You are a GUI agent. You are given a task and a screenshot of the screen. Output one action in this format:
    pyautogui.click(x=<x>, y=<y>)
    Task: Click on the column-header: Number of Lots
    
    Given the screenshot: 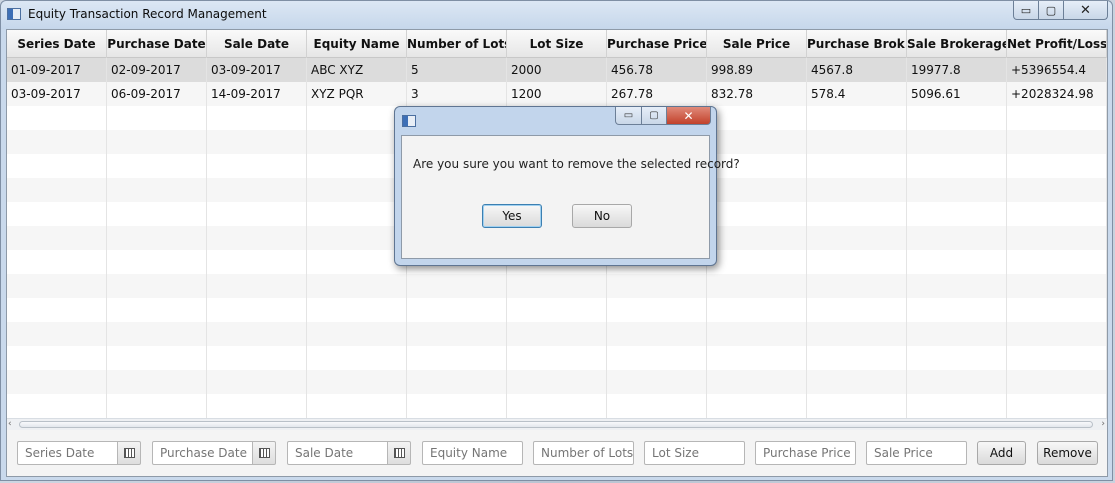 What is the action you would take?
    pyautogui.click(x=457, y=44)
    